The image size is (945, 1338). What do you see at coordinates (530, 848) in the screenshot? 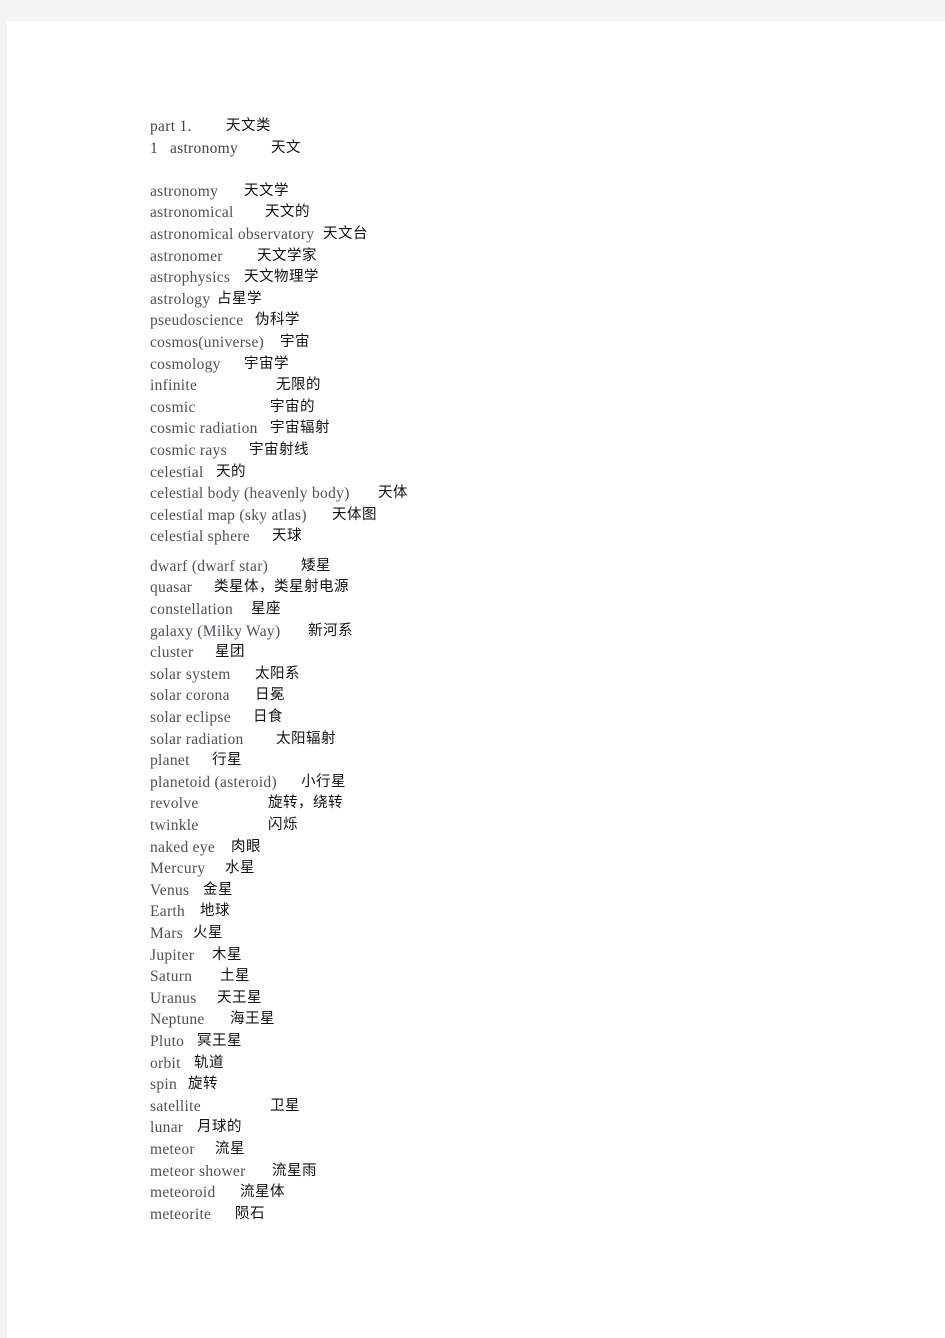
I see `vocabulary-entry: naked eye 肉眼` at bounding box center [530, 848].